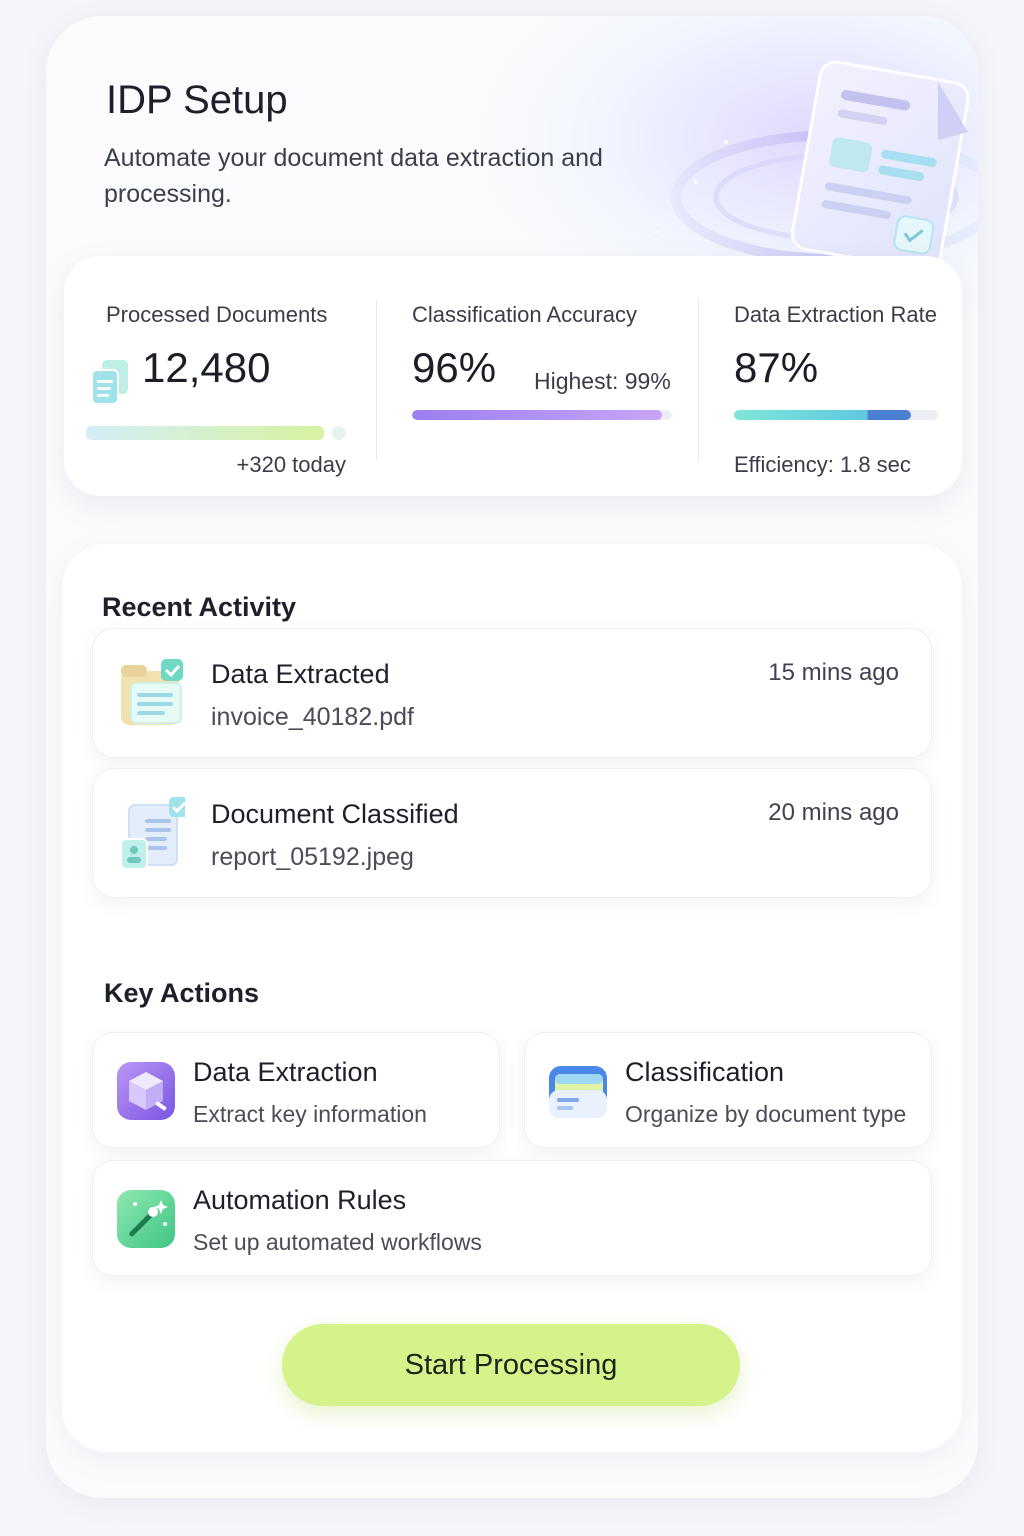 This screenshot has height=1536, width=1024. I want to click on cube-icon, so click(146, 1091).